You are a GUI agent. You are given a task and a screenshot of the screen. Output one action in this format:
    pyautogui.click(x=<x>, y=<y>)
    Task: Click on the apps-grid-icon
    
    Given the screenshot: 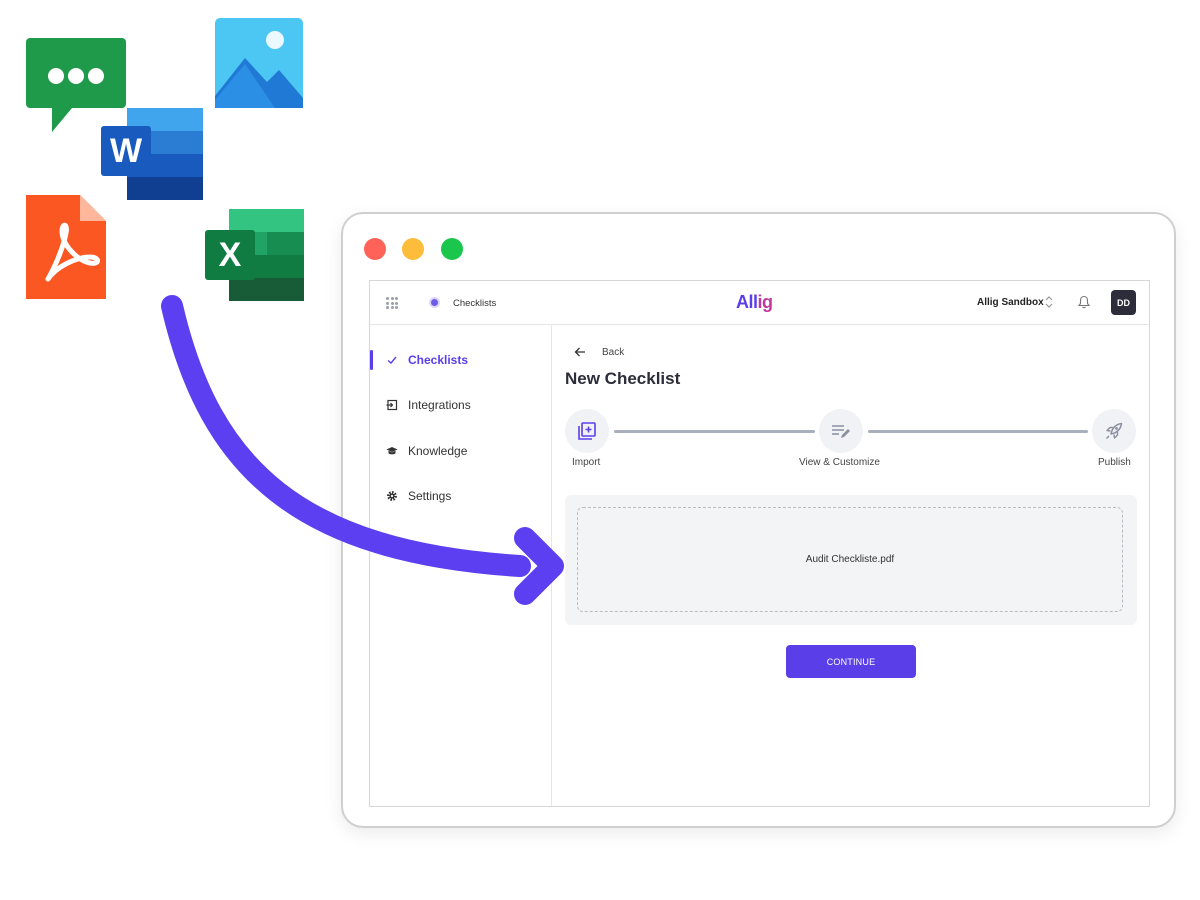 What is the action you would take?
    pyautogui.click(x=392, y=303)
    